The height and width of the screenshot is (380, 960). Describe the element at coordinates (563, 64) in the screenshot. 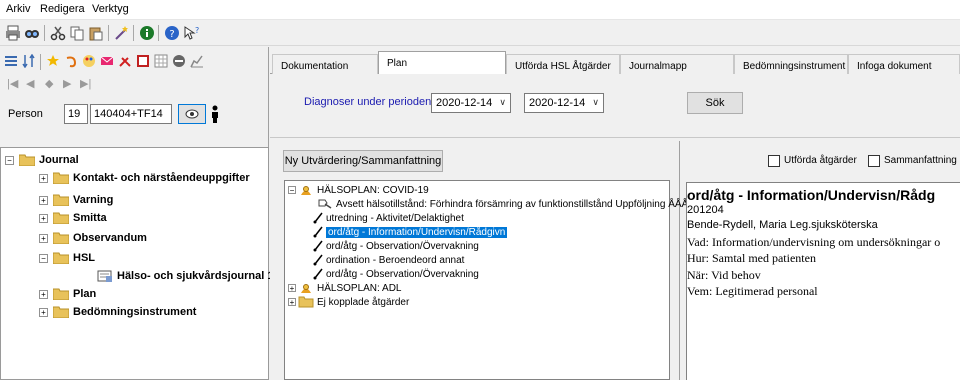

I see `tab-utforda-hsl: Utförda HSL Åtgärder` at that location.